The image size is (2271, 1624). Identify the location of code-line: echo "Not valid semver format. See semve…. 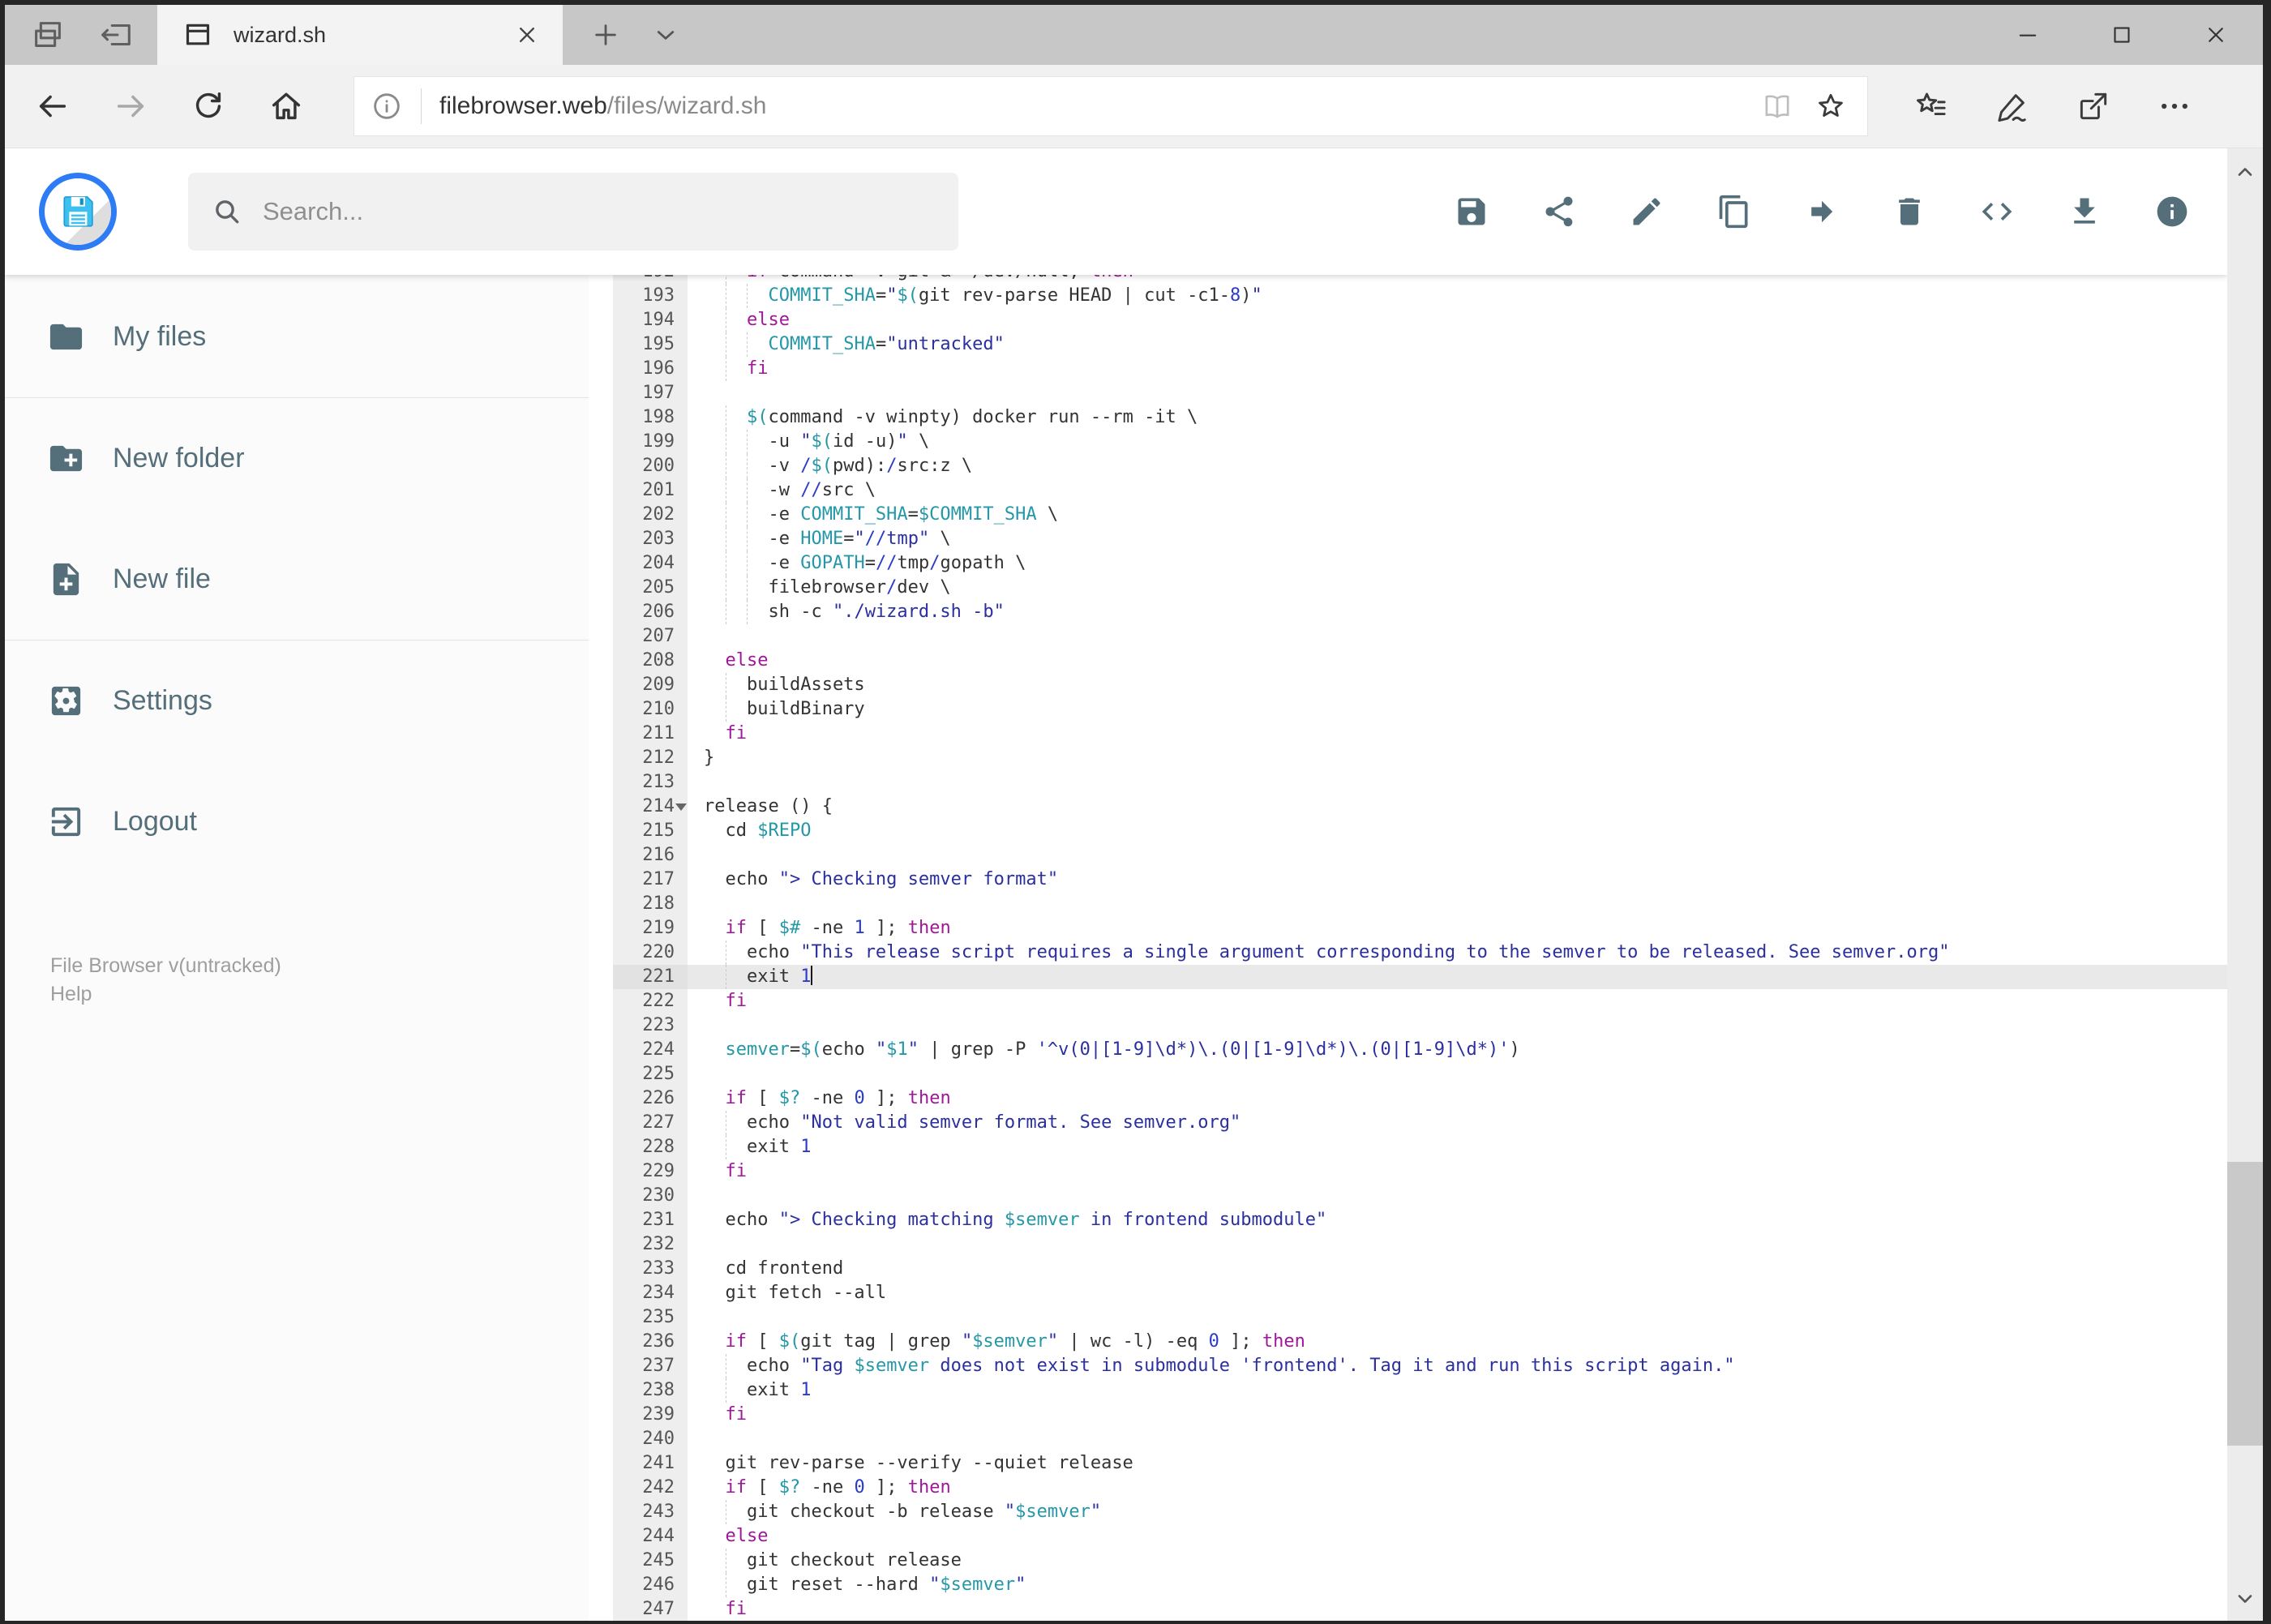
(1458, 1123).